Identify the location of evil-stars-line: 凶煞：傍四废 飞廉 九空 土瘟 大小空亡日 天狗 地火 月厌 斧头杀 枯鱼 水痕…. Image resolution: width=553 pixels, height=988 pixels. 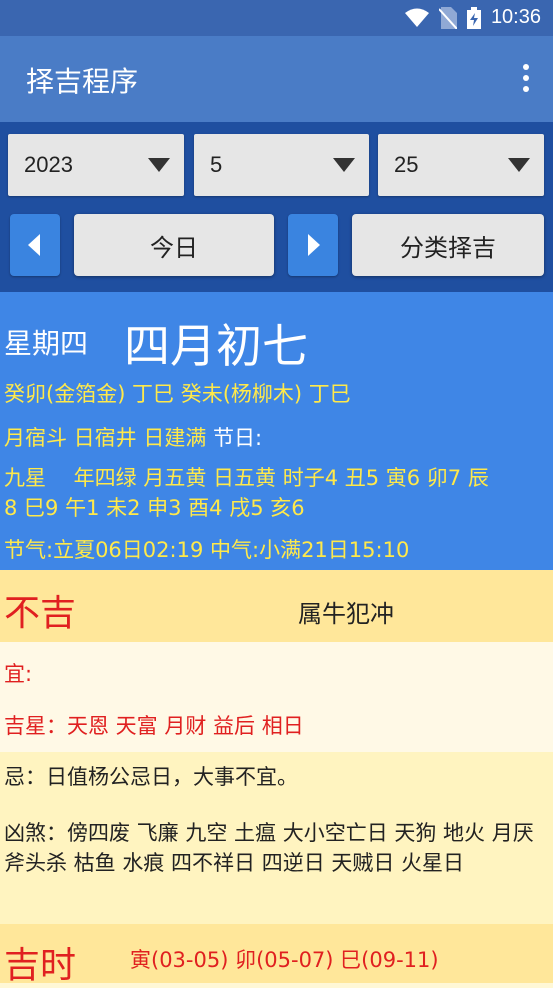
(269, 848).